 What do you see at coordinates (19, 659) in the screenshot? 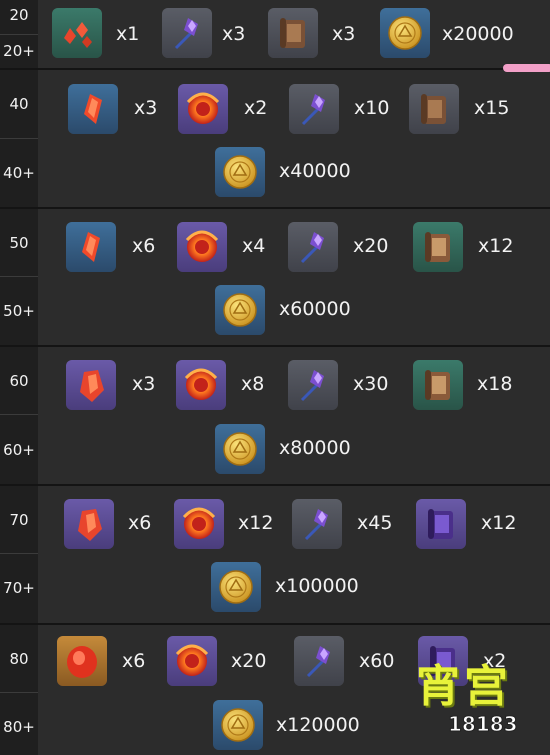
I see `level-label: 80` at bounding box center [19, 659].